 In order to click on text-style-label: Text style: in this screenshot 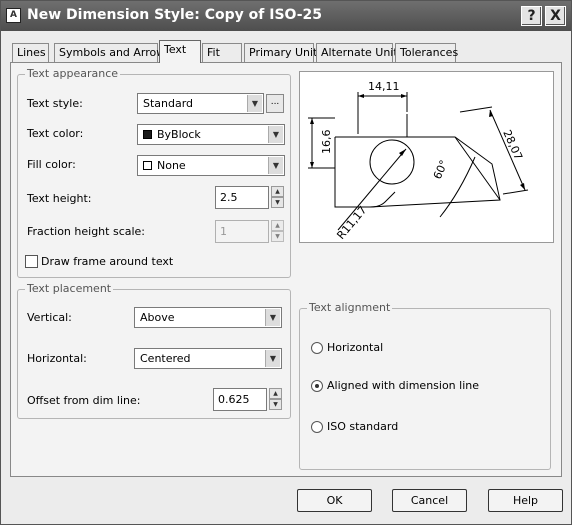, I will do `click(55, 103)`.